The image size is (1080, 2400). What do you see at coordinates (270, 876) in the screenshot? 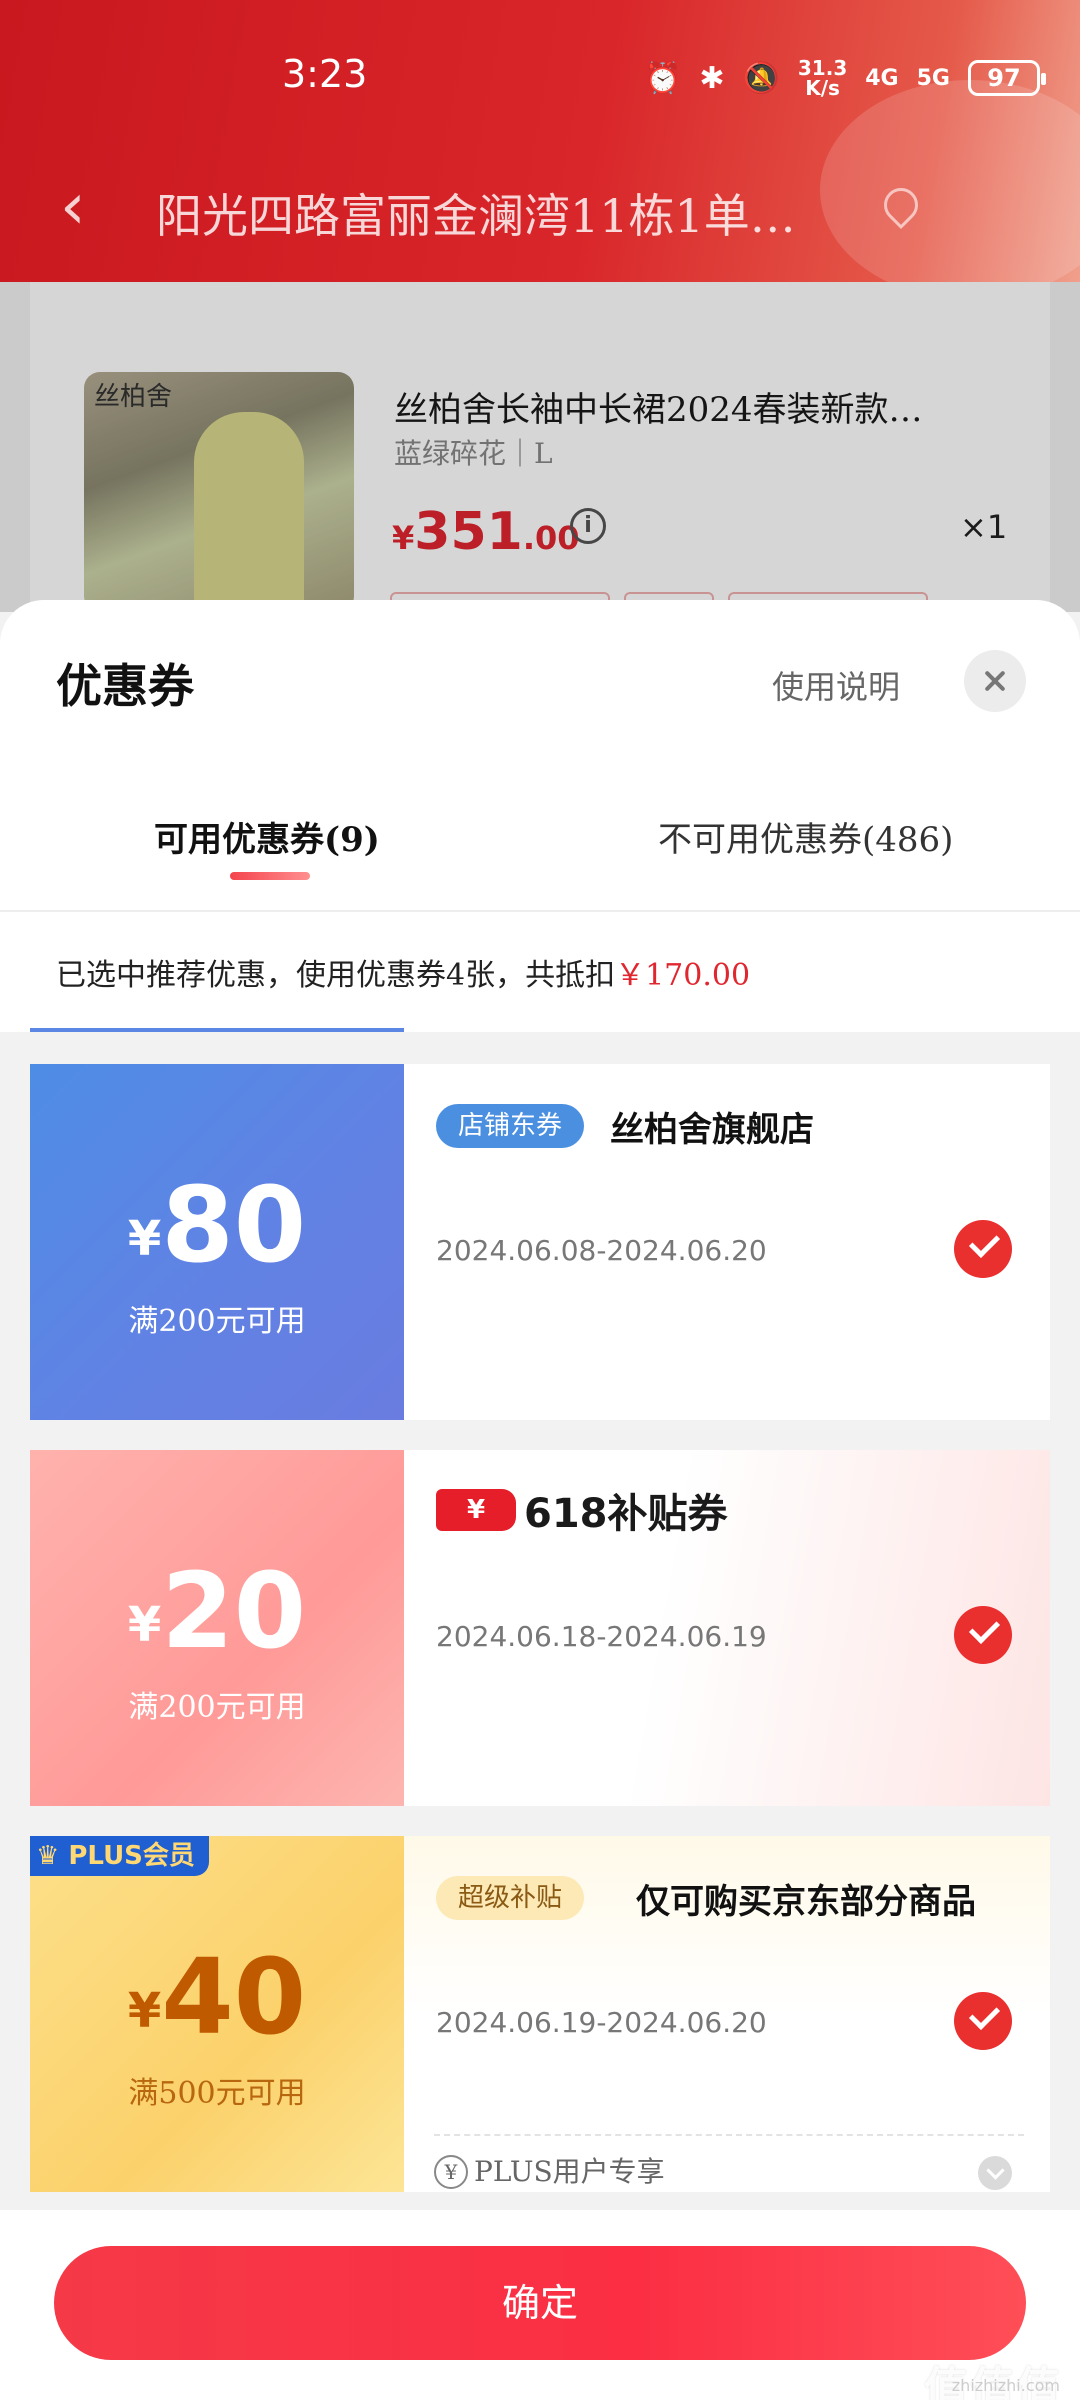
I see `active-tab-indicator` at bounding box center [270, 876].